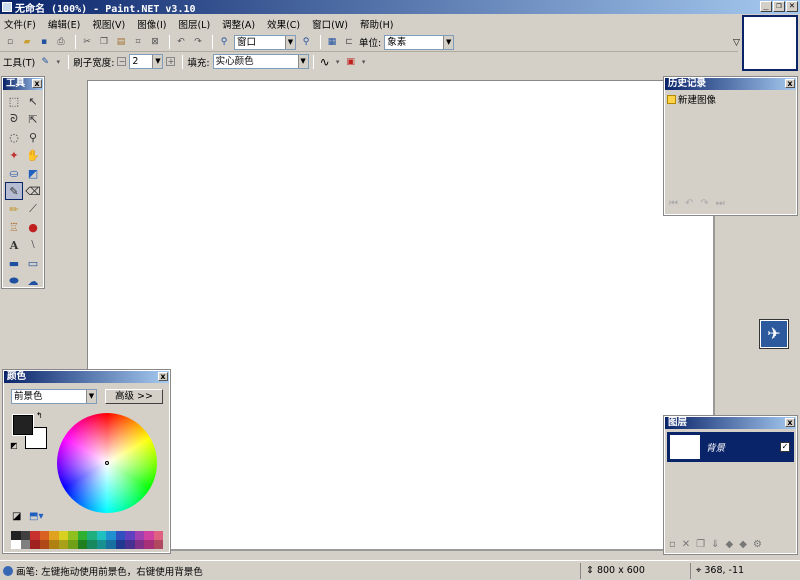  Describe the element at coordinates (774, 334) in the screenshot. I see `paintnet-logo-icon: ✈` at that location.